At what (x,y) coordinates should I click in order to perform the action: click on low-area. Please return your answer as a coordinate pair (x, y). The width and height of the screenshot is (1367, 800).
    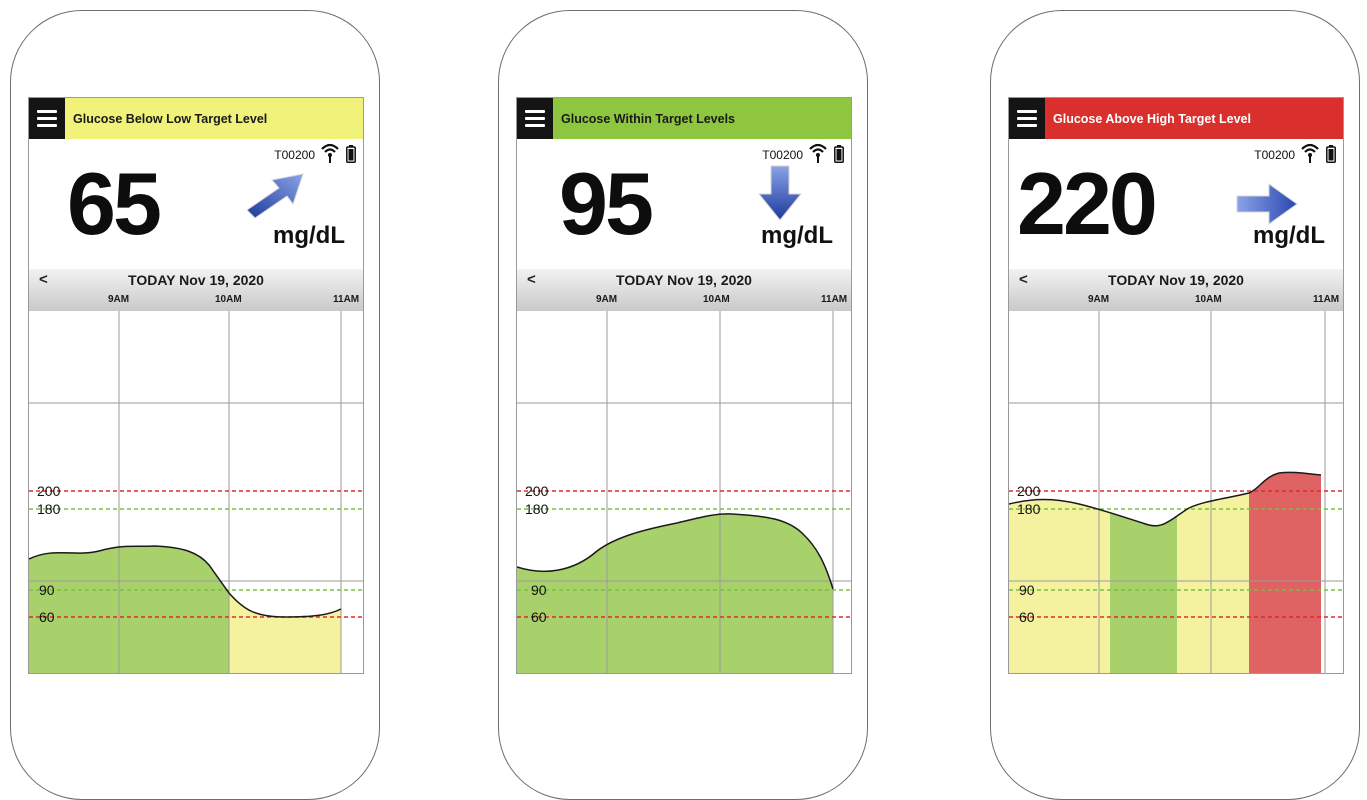
    Looking at the image, I should click on (285, 633).